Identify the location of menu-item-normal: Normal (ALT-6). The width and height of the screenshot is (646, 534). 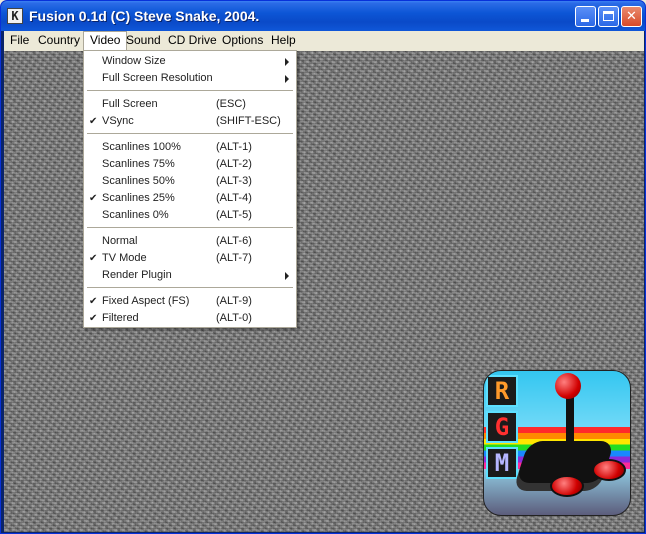
(190, 241).